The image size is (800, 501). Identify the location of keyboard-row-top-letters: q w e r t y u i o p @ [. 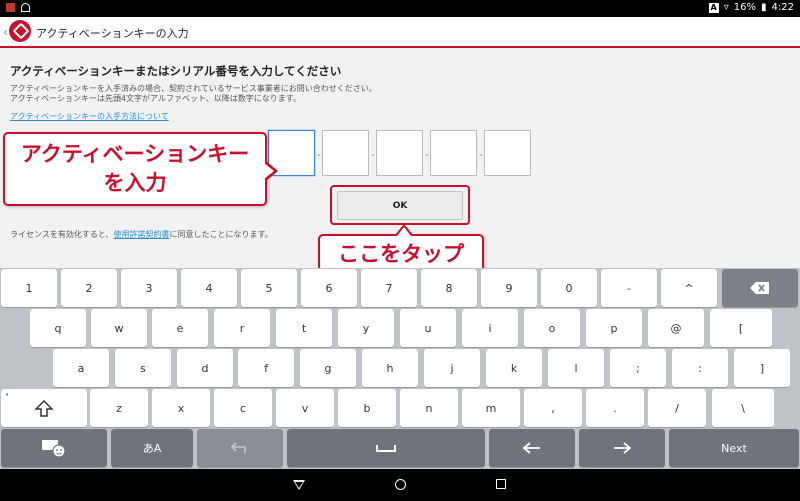
(400, 329).